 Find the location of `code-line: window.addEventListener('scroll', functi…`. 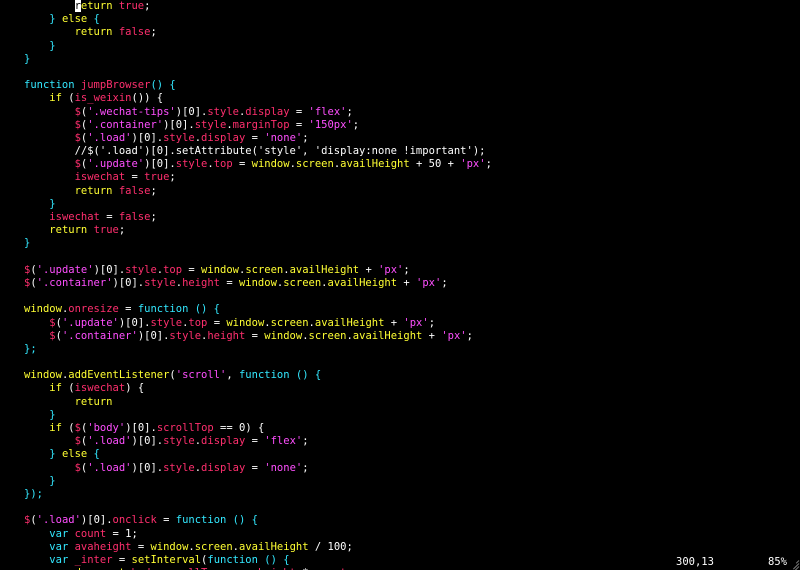

code-line: window.addEventListener('scroll', functi… is located at coordinates (409, 375).